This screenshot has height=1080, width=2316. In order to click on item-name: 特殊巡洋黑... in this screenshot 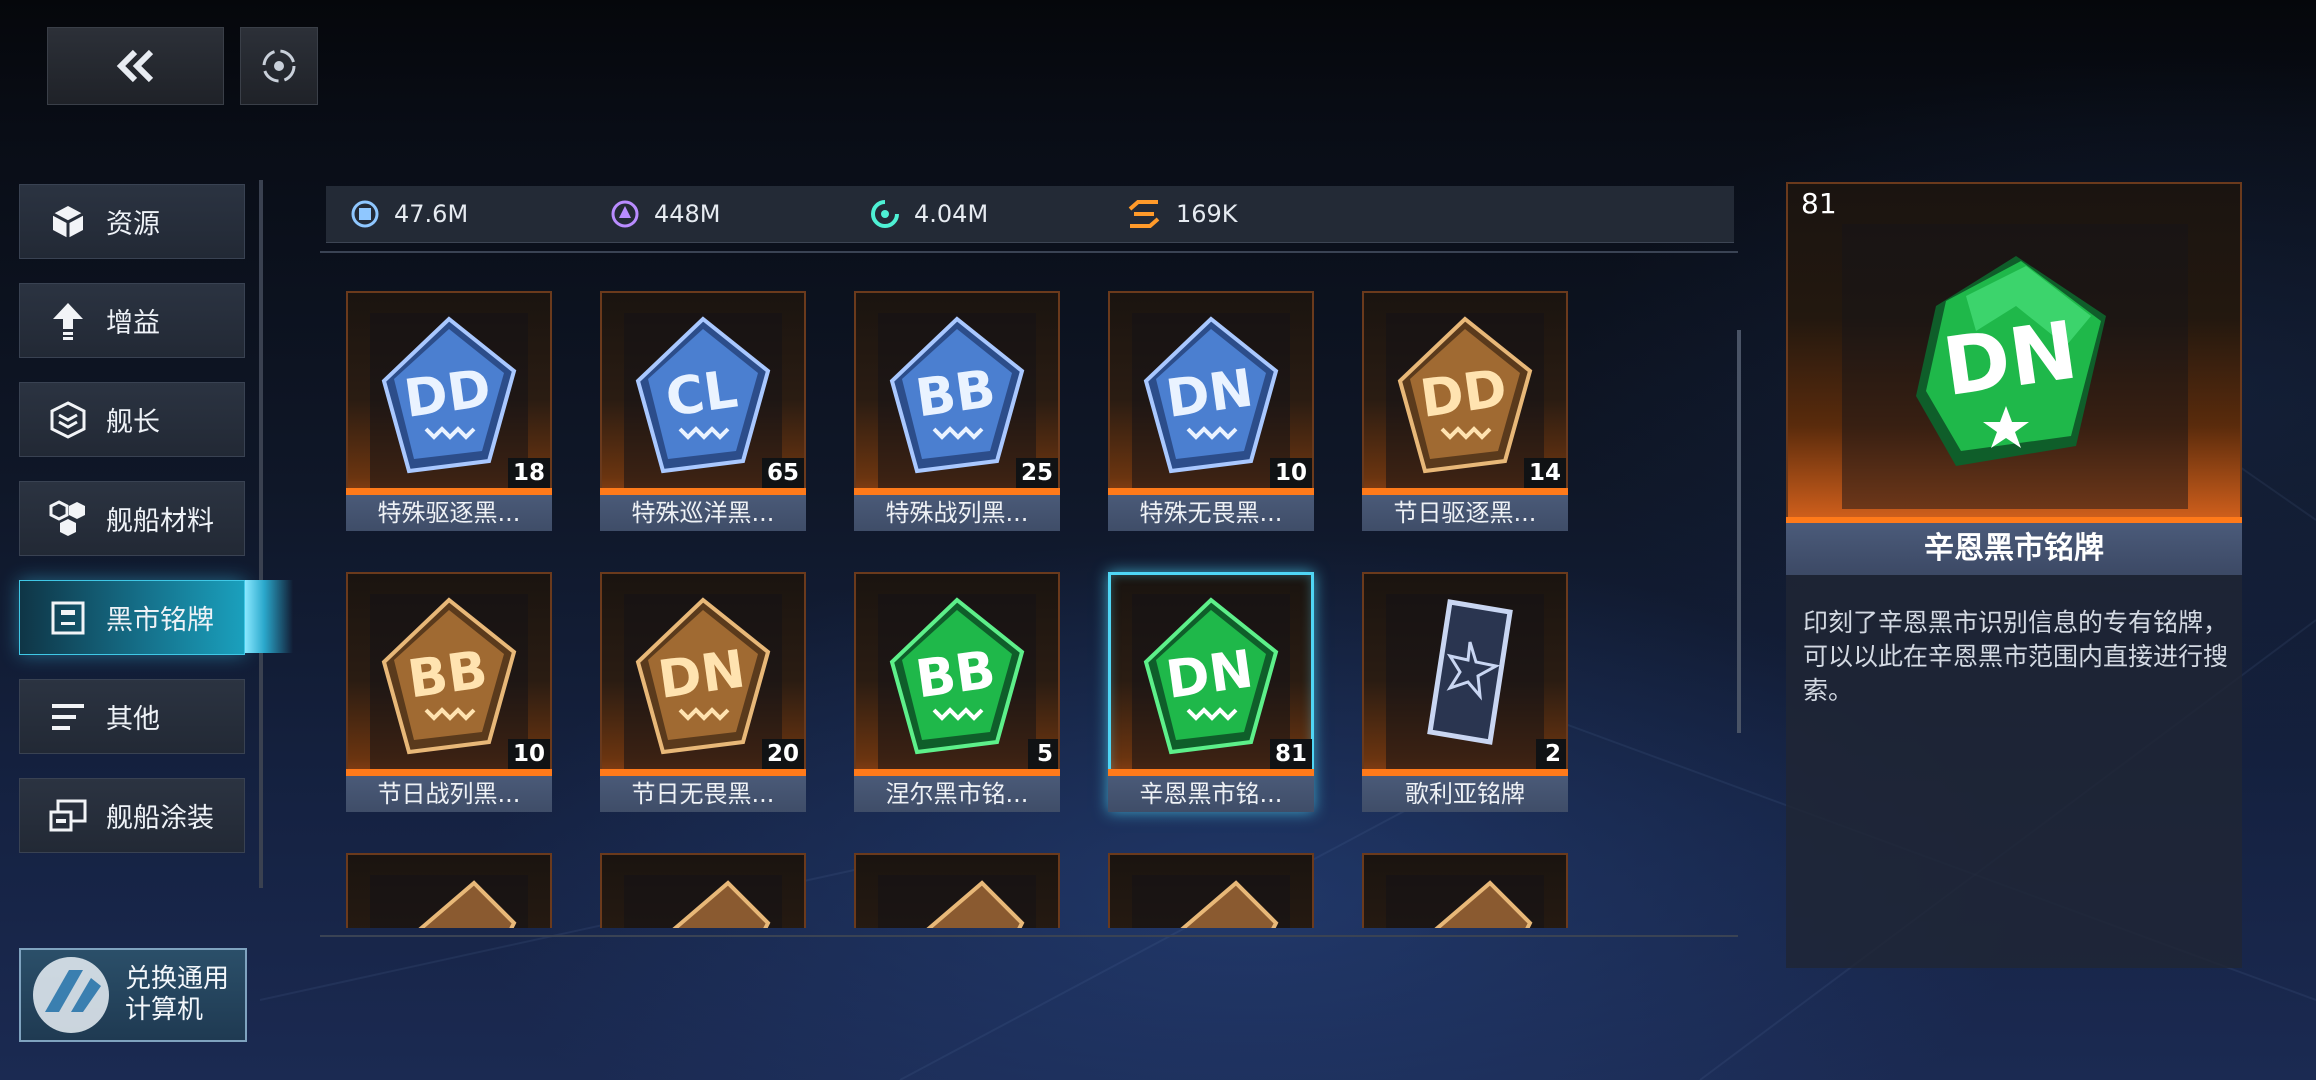, I will do `click(703, 513)`.